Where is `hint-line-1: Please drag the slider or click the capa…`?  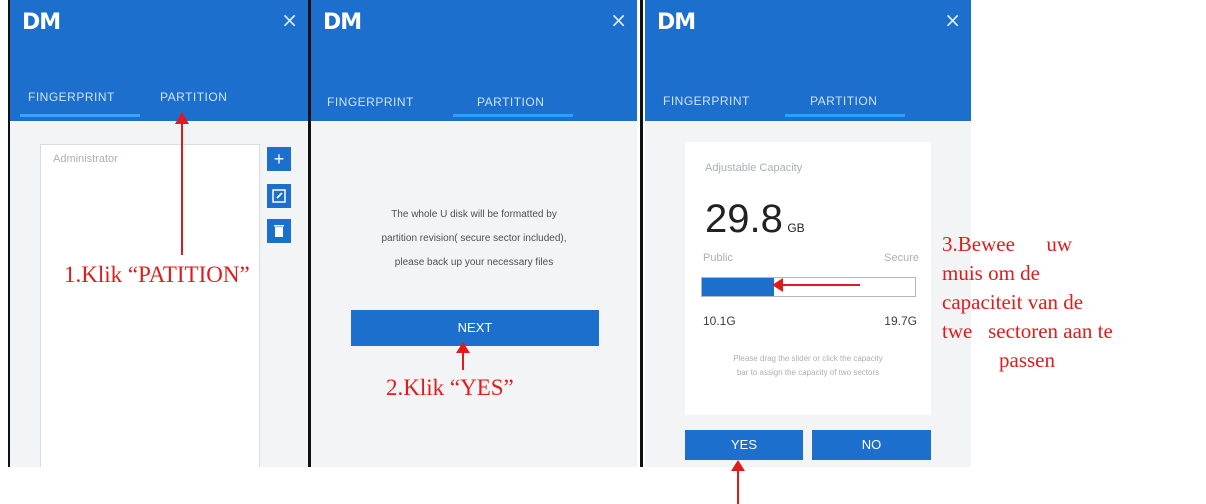
hint-line-1: Please drag the slider or click the capa… is located at coordinates (808, 358).